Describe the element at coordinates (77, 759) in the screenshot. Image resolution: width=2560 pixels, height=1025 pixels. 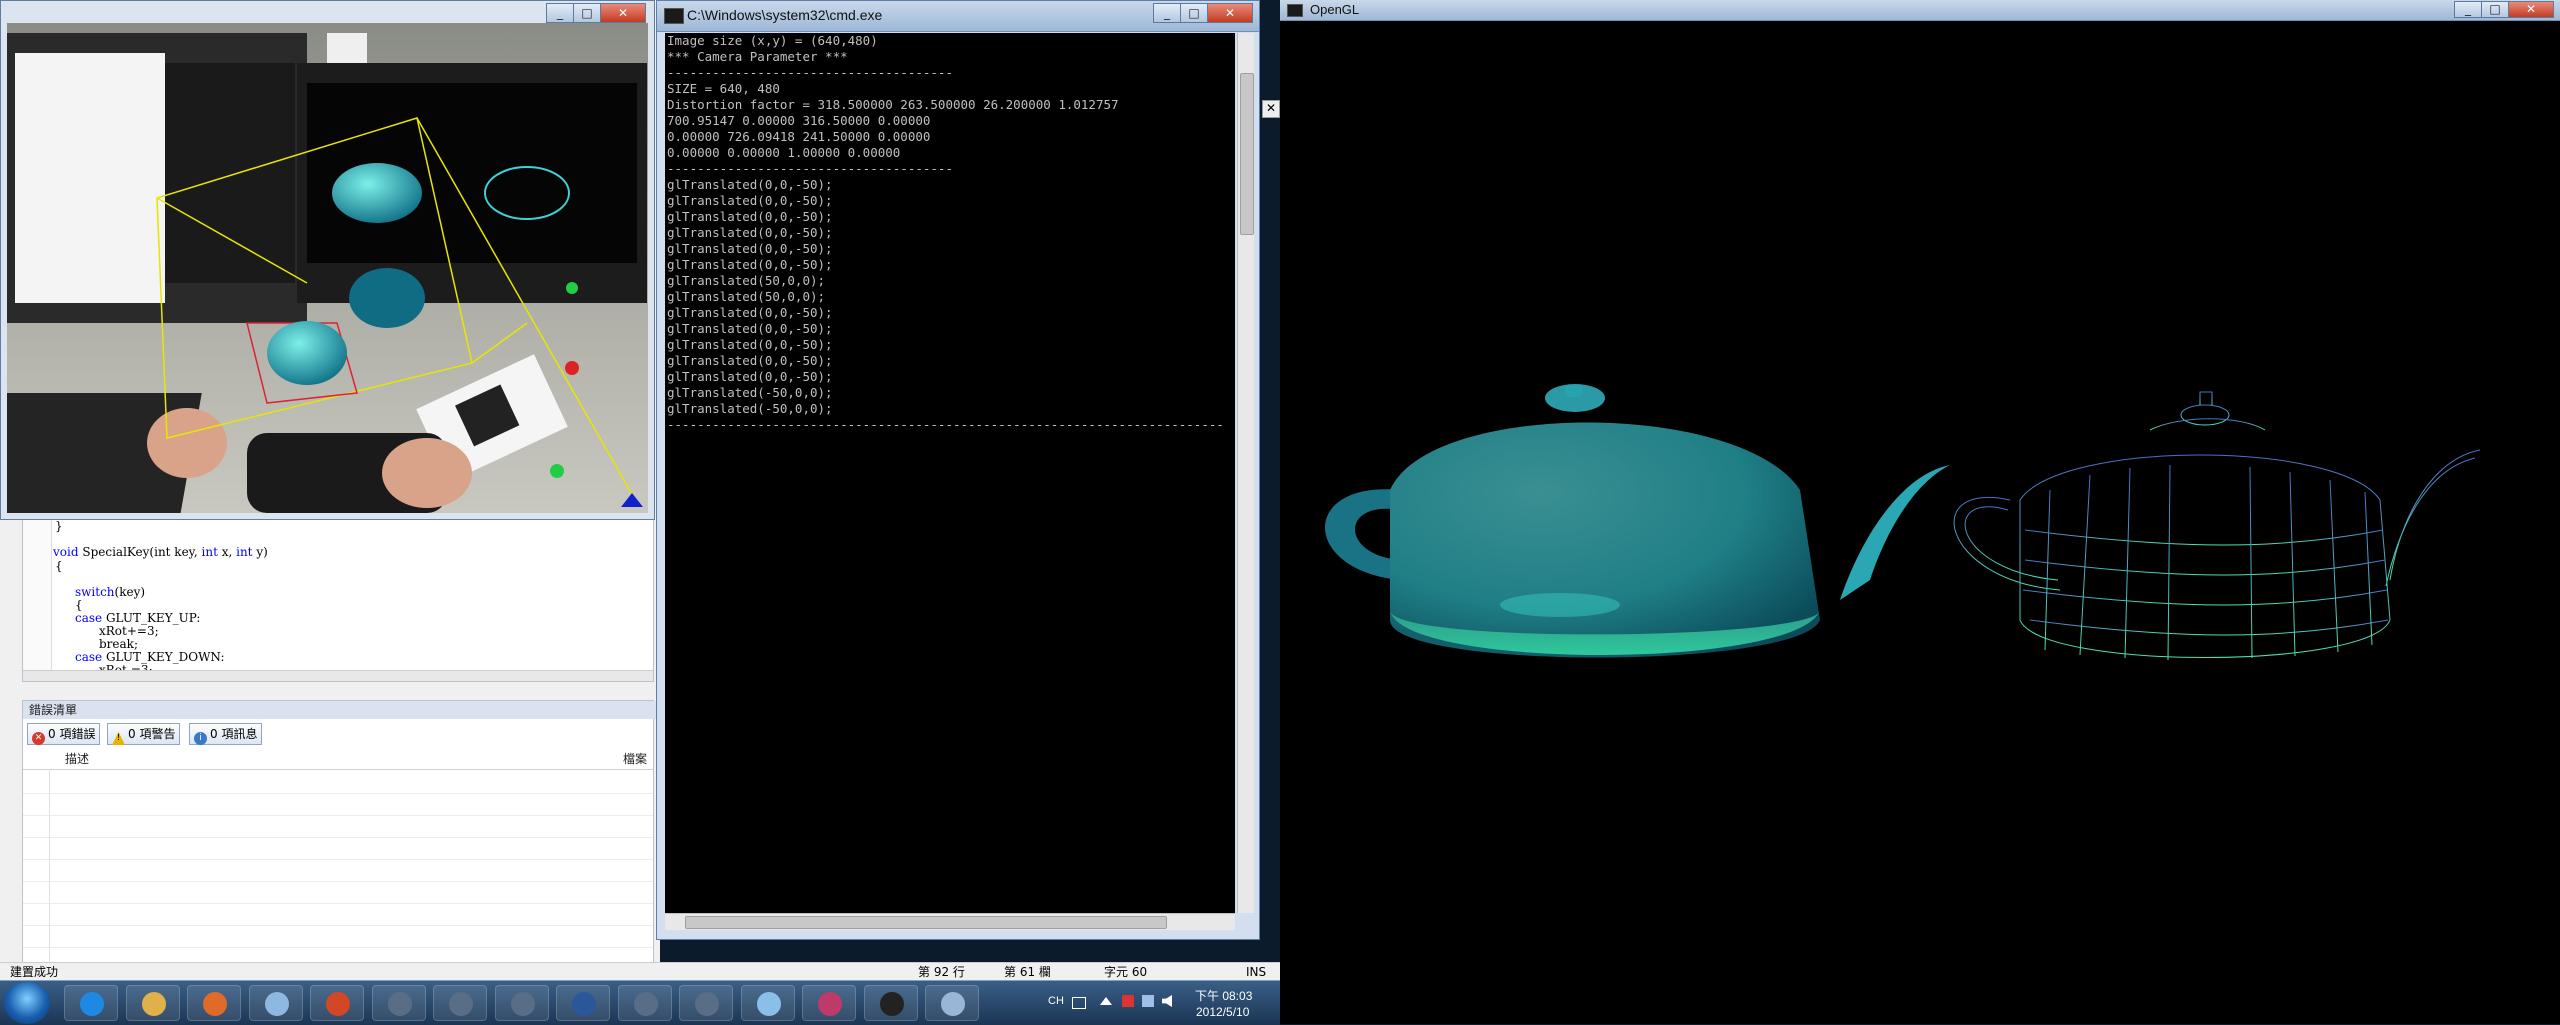
I see `column-description: 描述` at that location.